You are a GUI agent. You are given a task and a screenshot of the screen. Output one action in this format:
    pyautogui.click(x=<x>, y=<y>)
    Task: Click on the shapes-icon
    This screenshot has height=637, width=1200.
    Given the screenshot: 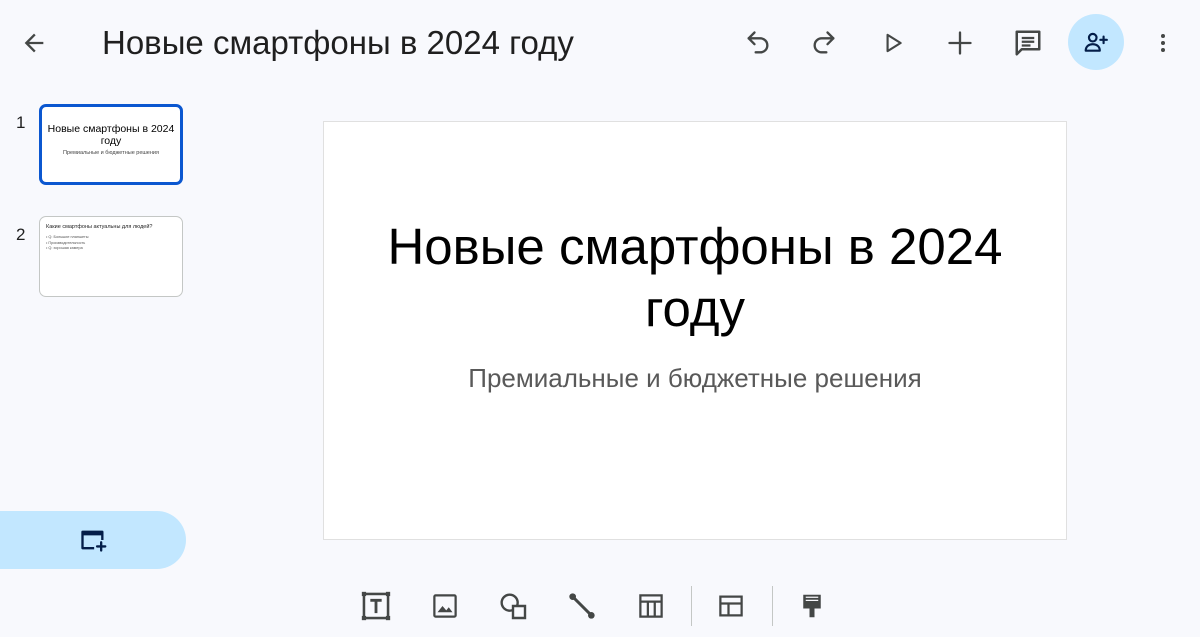 What is the action you would take?
    pyautogui.click(x=513, y=606)
    